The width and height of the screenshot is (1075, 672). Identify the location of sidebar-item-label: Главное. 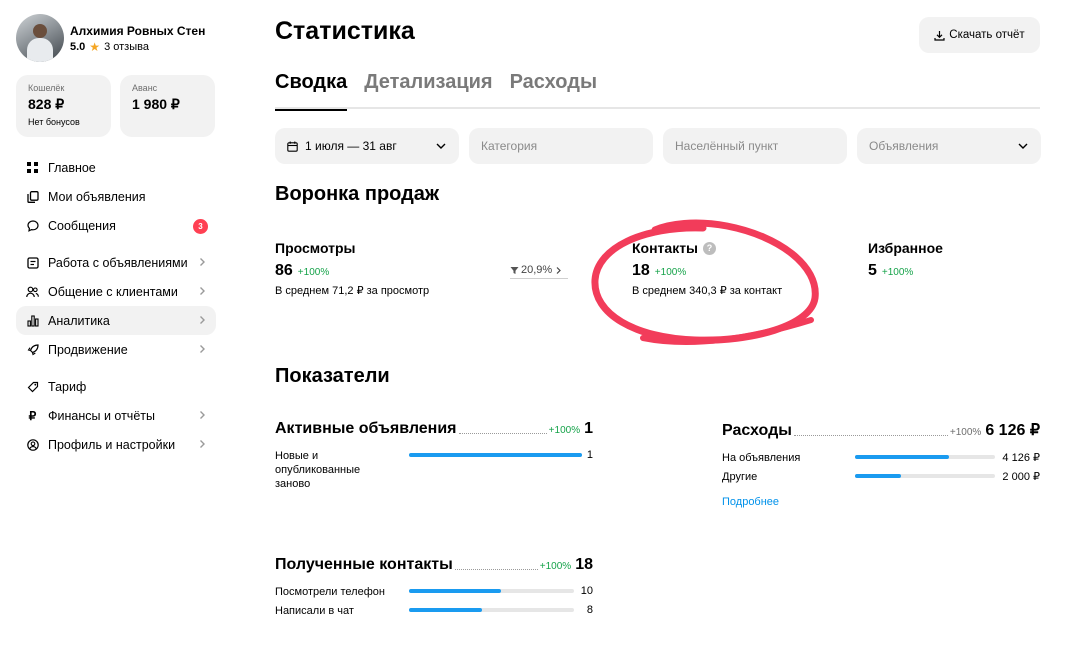
(72, 167).